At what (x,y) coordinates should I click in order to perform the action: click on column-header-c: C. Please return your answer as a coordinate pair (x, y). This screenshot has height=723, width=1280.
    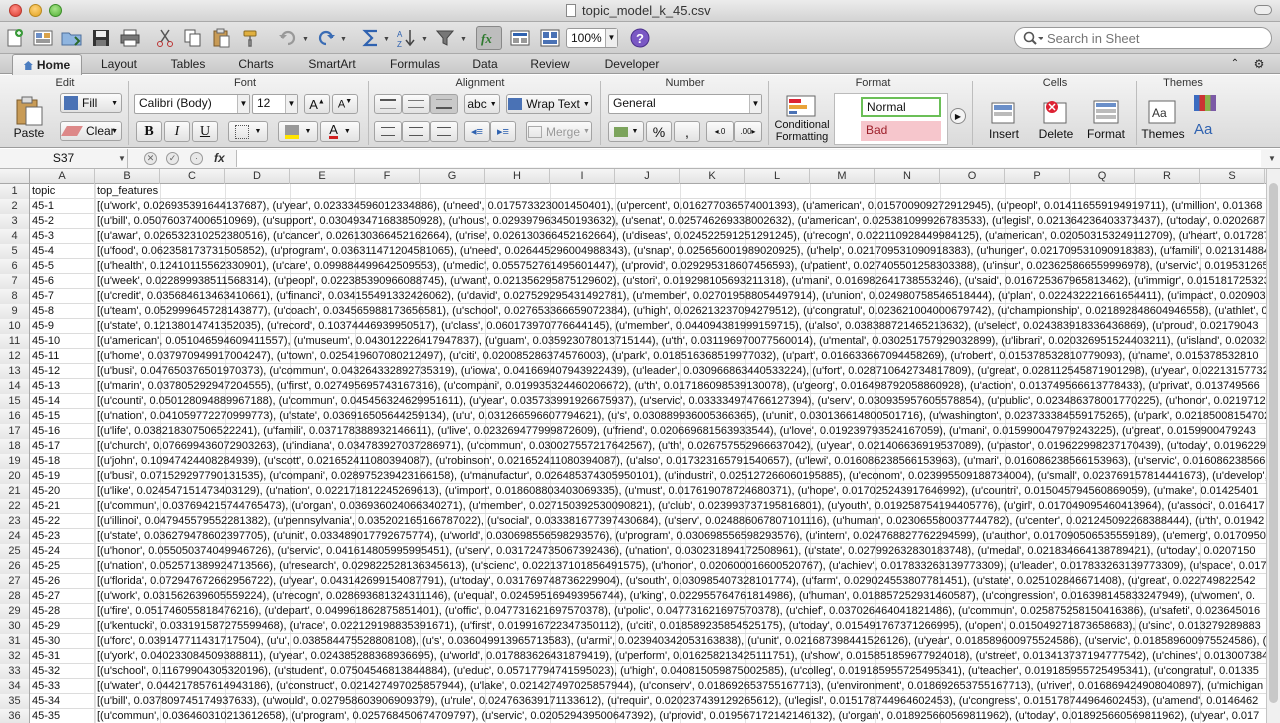
    Looking at the image, I should click on (192, 176).